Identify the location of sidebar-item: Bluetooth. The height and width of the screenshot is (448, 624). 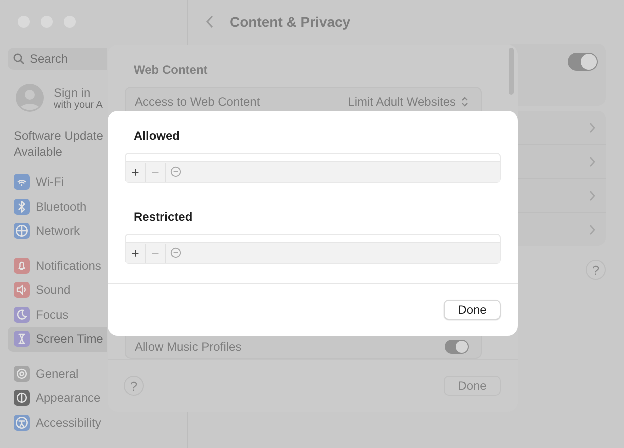
(57, 206).